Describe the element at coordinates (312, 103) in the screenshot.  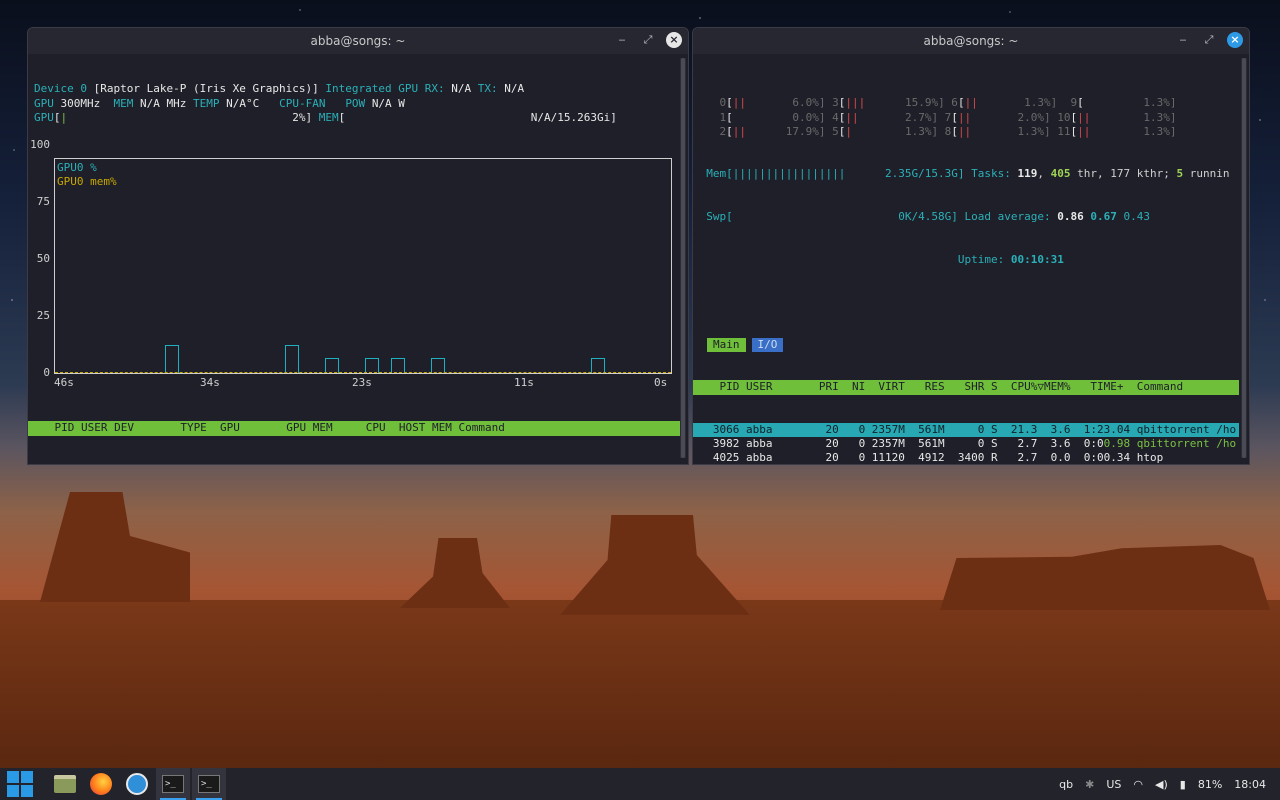
I see `info-segment: CPU-FAN` at that location.